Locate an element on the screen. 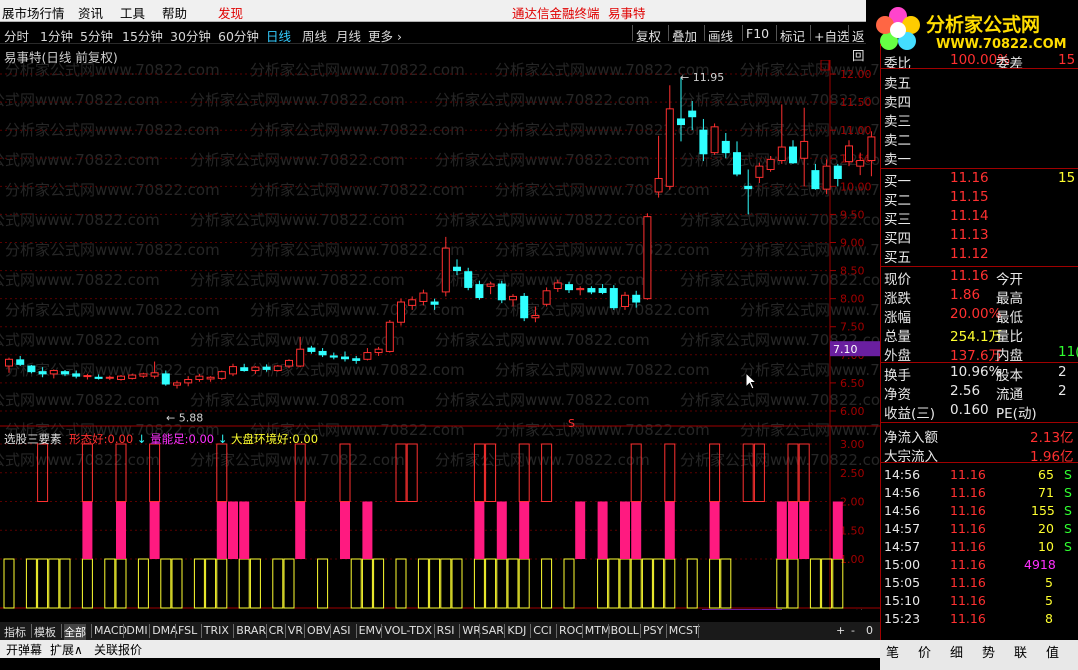 Image resolution: width=1078 pixels, height=670 pixels. toolbar-button-2: 画线 is located at coordinates (720, 35).